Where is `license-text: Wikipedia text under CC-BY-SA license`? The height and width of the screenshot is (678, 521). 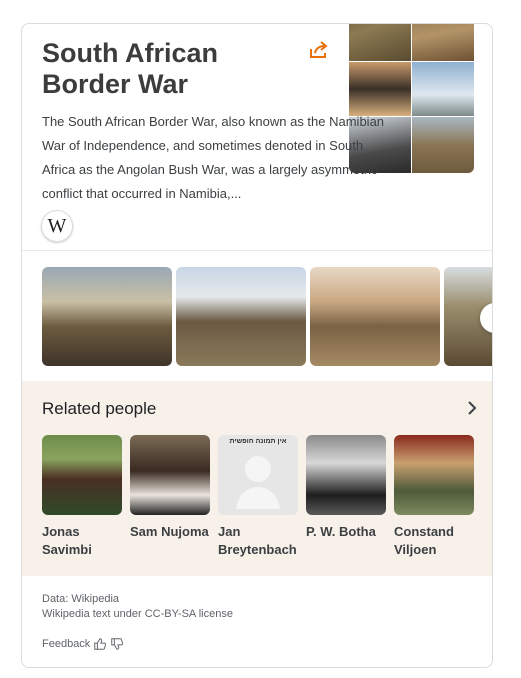
license-text: Wikipedia text under CC-BY-SA license is located at coordinates (137, 614).